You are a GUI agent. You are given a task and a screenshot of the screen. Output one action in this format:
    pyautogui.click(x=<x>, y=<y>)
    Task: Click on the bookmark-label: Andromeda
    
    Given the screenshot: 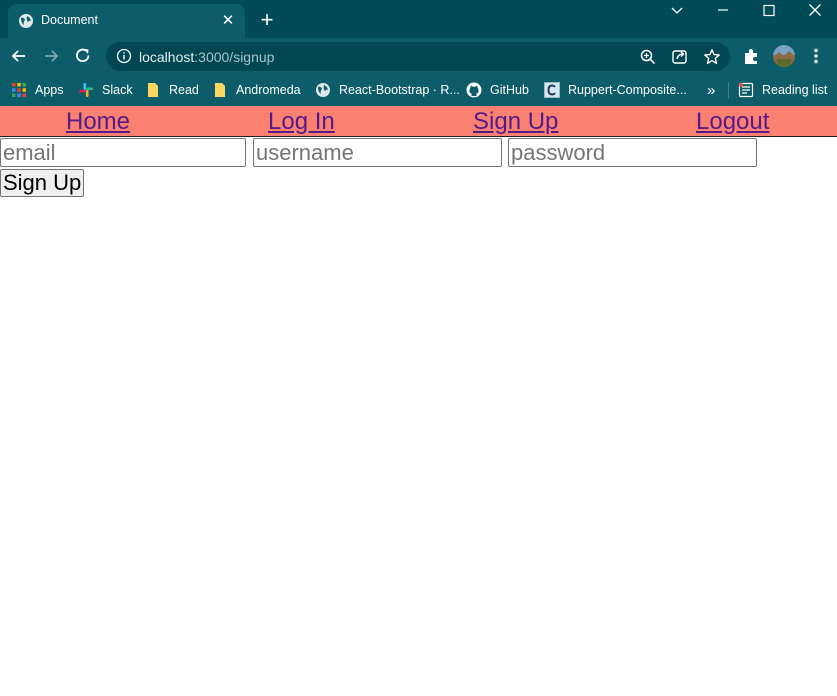 What is the action you would take?
    pyautogui.click(x=268, y=90)
    